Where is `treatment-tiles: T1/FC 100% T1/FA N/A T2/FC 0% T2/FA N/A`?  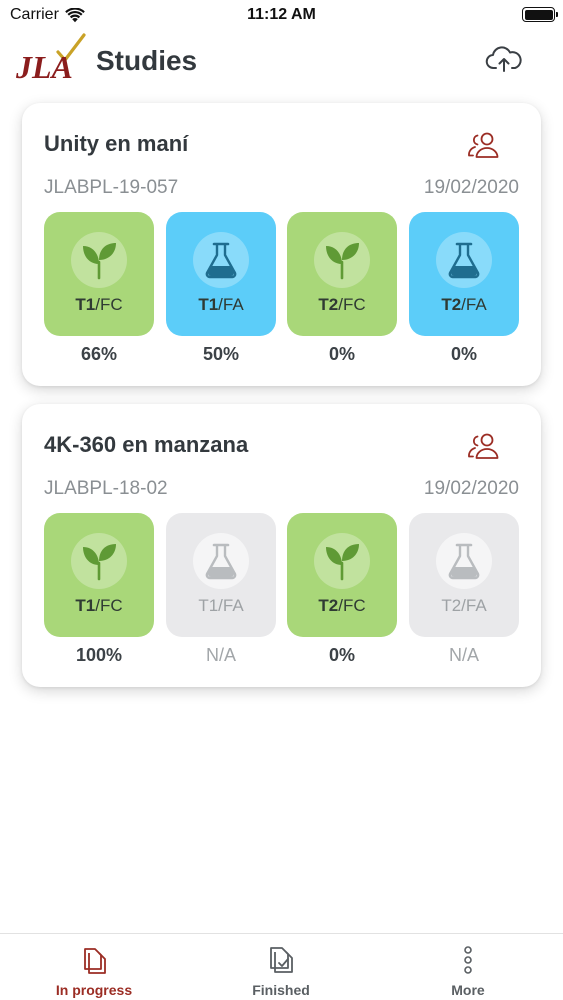
treatment-tiles: T1/FC 100% T1/FA N/A T2/FC 0% T2/FA N/A is located at coordinates (281, 589).